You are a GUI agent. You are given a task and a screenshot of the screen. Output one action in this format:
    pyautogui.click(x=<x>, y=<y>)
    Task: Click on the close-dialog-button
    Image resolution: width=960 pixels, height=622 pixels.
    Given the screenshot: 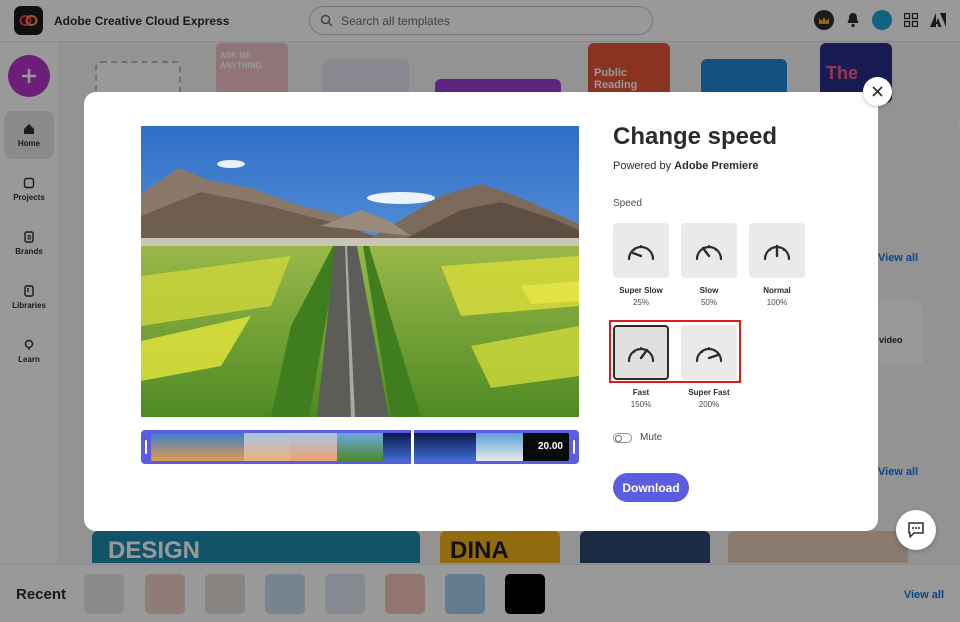 What is the action you would take?
    pyautogui.click(x=877, y=91)
    